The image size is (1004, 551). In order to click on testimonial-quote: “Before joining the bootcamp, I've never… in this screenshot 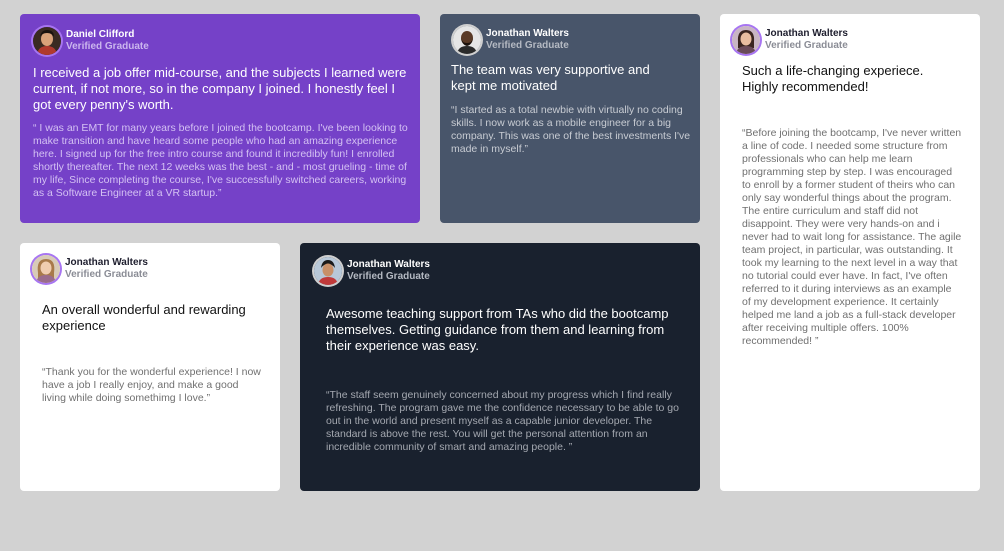, I will do `click(852, 237)`.